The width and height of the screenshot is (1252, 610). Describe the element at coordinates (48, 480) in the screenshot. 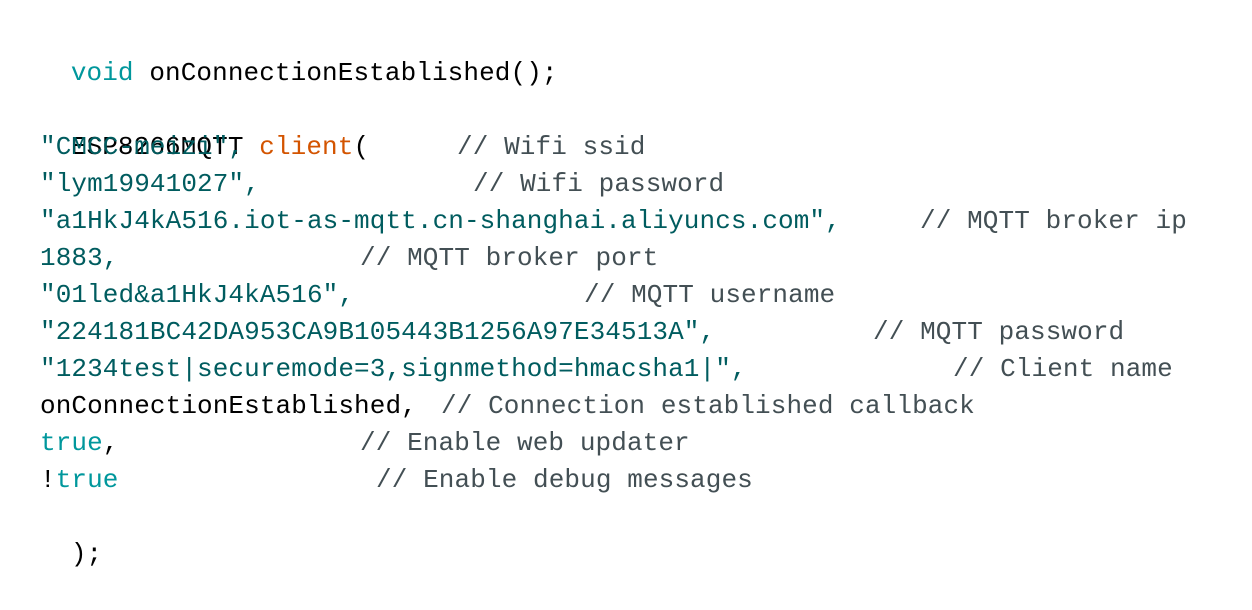

I see `negation-operator: !` at that location.